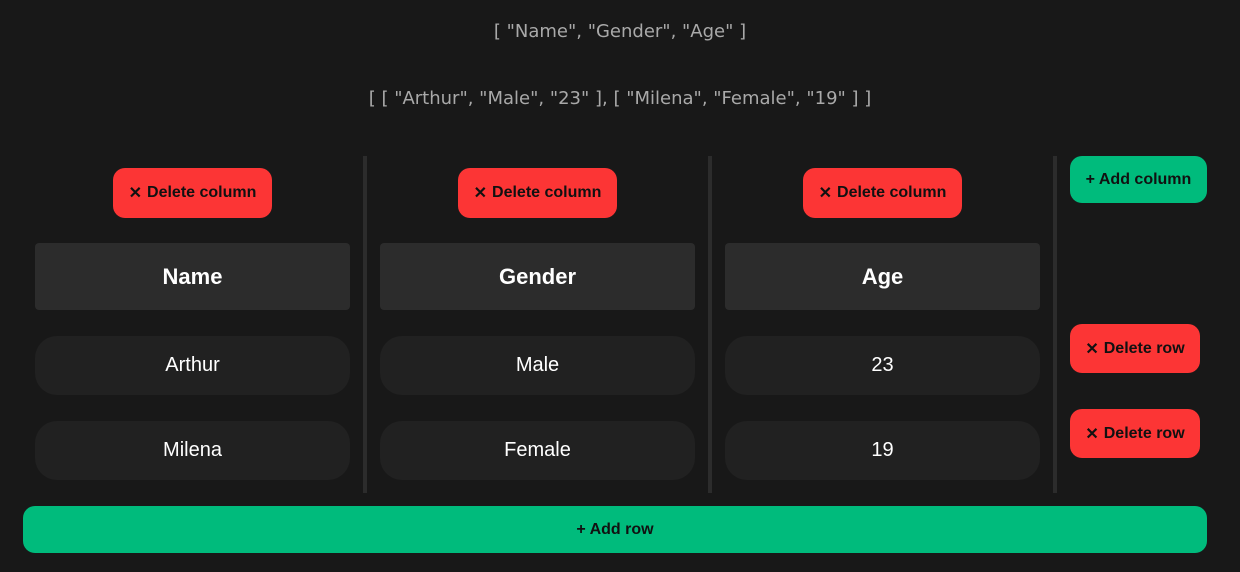 The height and width of the screenshot is (572, 1240). What do you see at coordinates (882, 276) in the screenshot?
I see `header-cell: Age` at bounding box center [882, 276].